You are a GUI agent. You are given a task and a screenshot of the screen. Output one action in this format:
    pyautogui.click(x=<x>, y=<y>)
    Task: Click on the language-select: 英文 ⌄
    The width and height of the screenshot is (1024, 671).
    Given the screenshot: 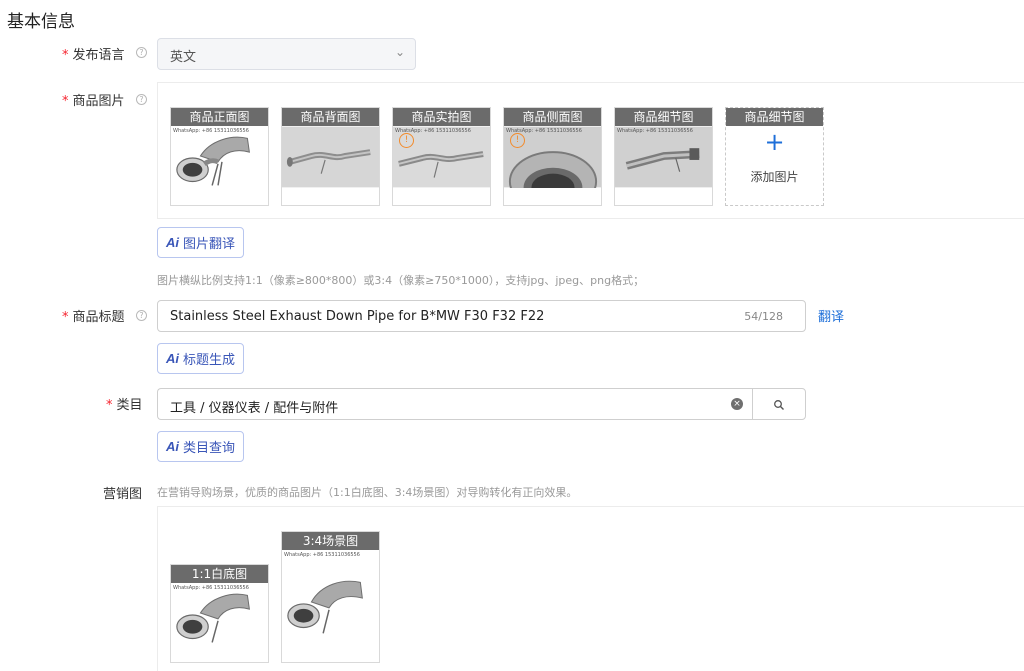 What is the action you would take?
    pyautogui.click(x=286, y=54)
    